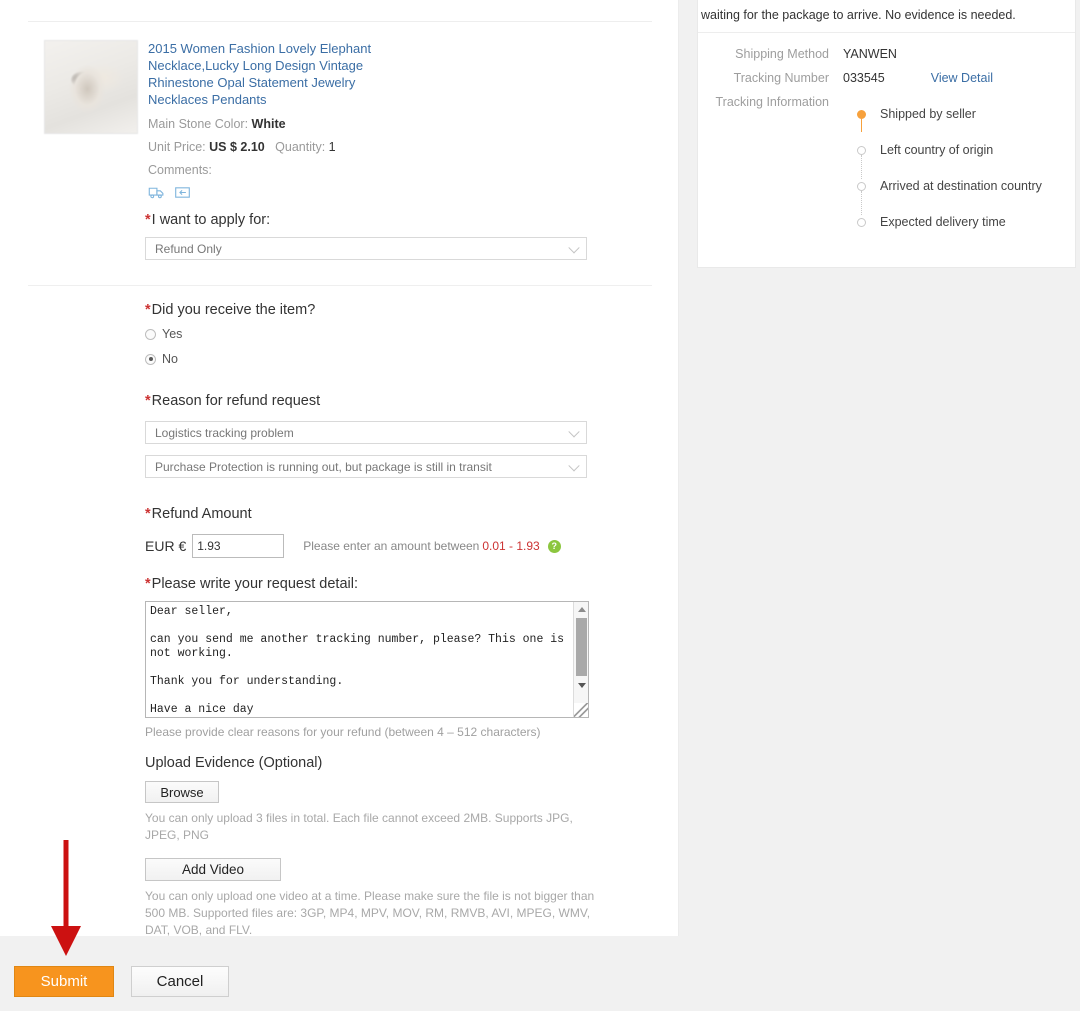 This screenshot has height=1011, width=1080. Describe the element at coordinates (781, 78) in the screenshot. I see `tracking-number-label: Tracking Number` at that location.